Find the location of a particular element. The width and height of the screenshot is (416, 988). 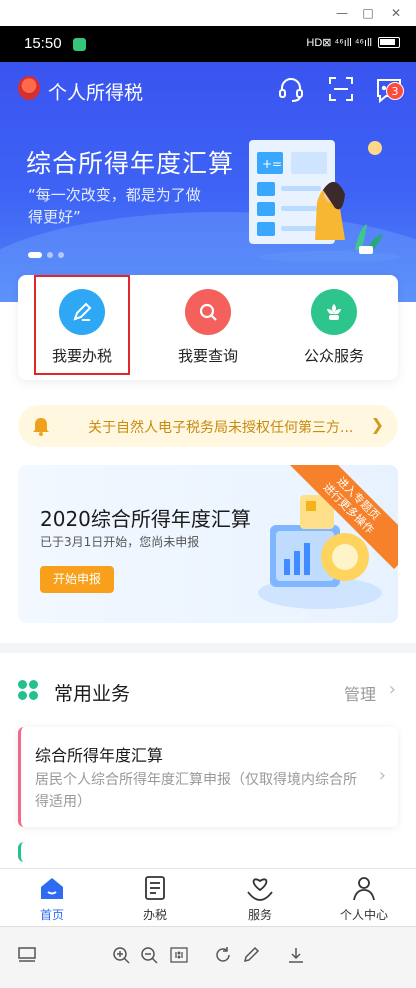

service-public: 公众服务 is located at coordinates (334, 327).